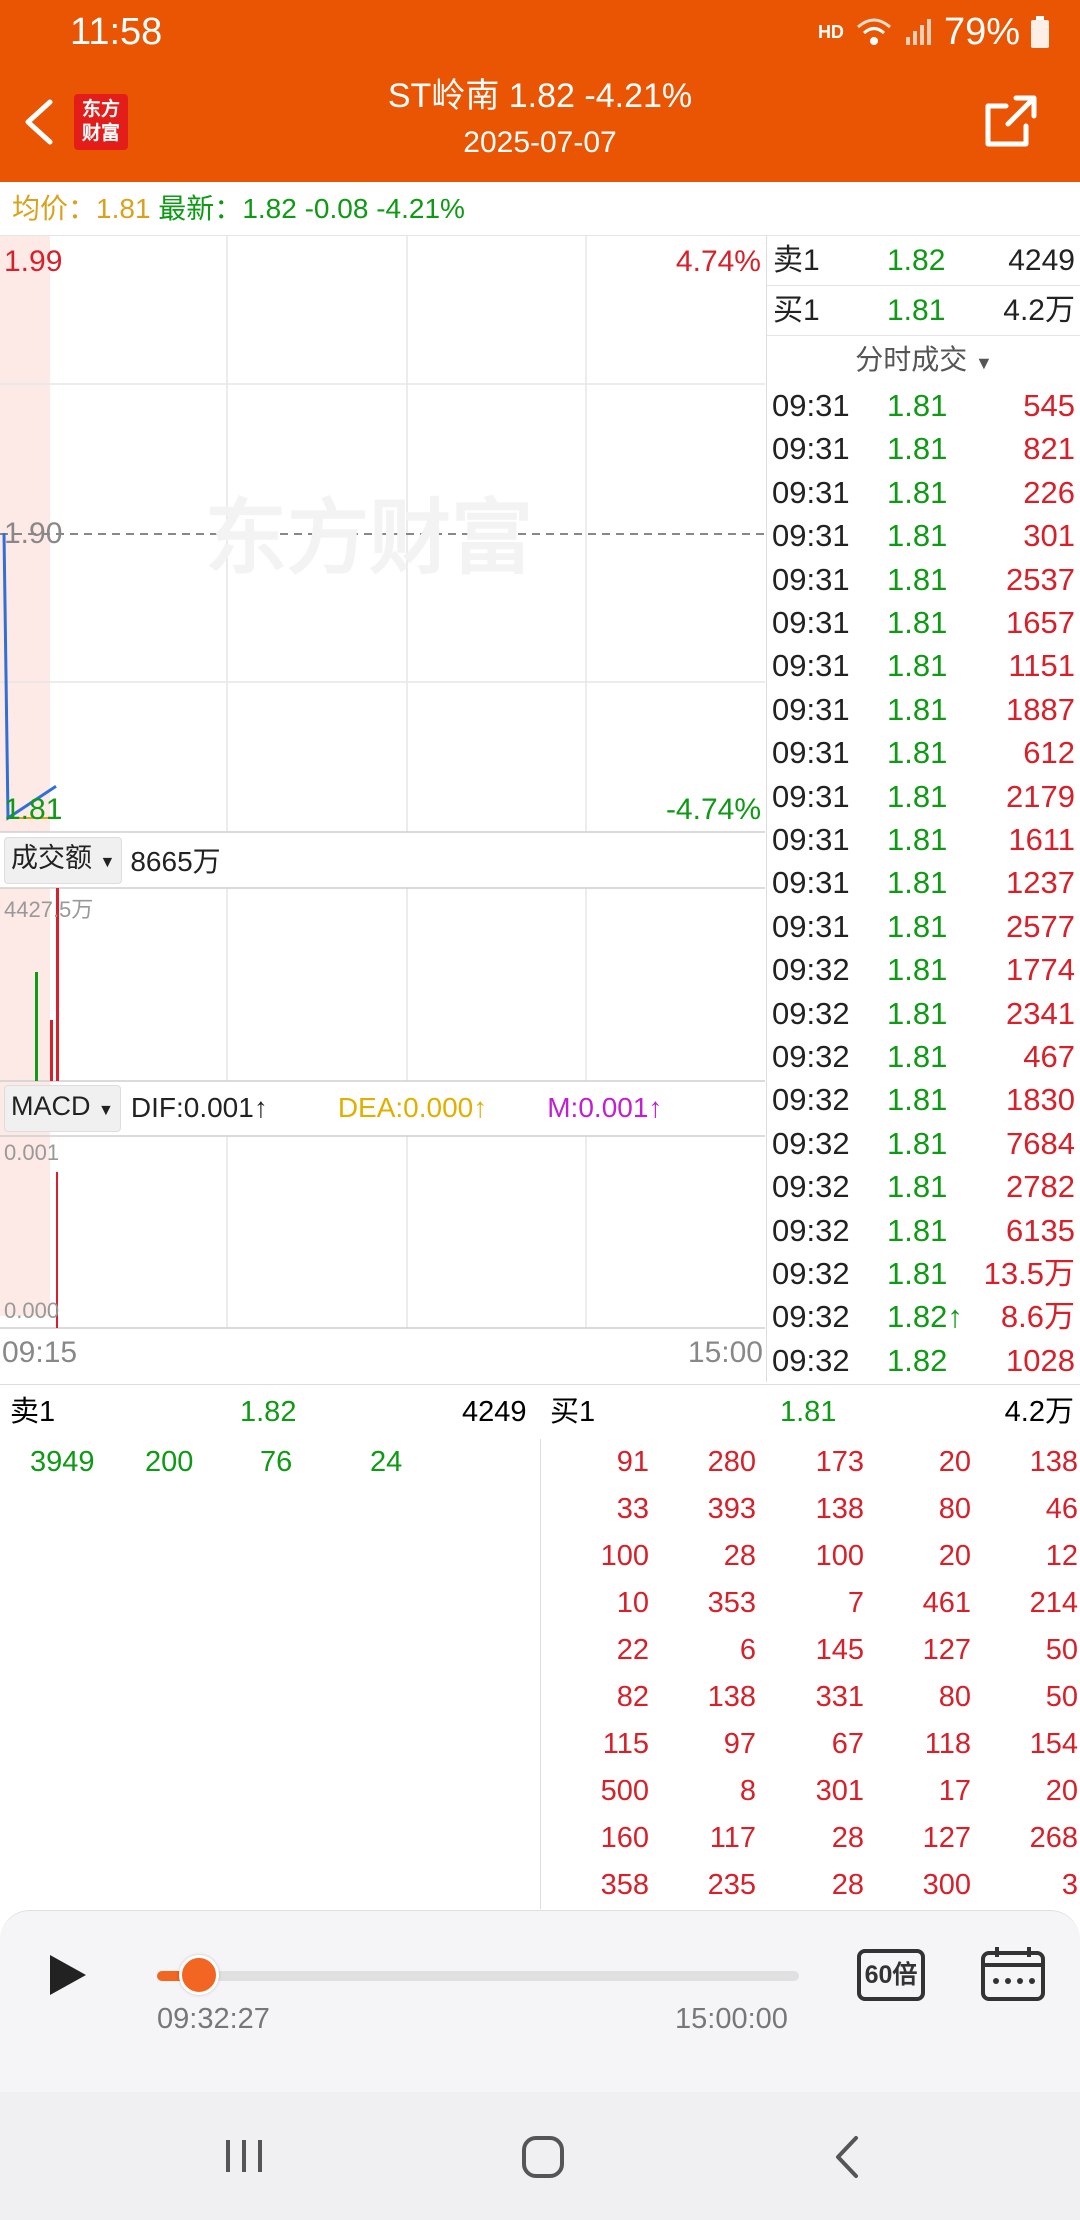 Image resolution: width=1080 pixels, height=2220 pixels. What do you see at coordinates (1013, 1974) in the screenshot?
I see `calendar-icon` at bounding box center [1013, 1974].